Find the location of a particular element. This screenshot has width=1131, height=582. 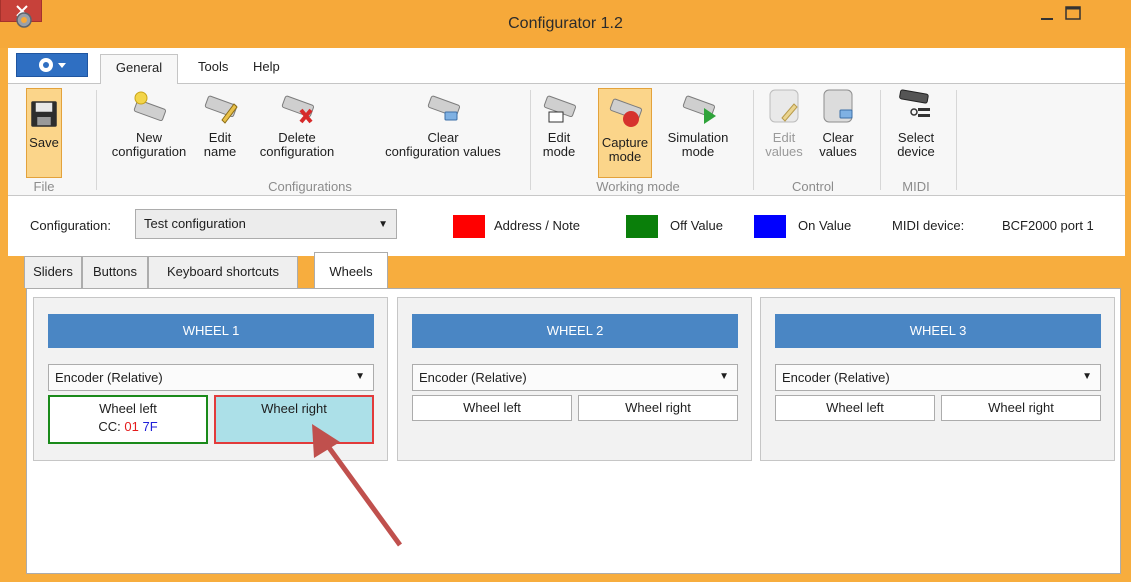

wheel-3-left-button: Wheel left is located at coordinates (855, 408).